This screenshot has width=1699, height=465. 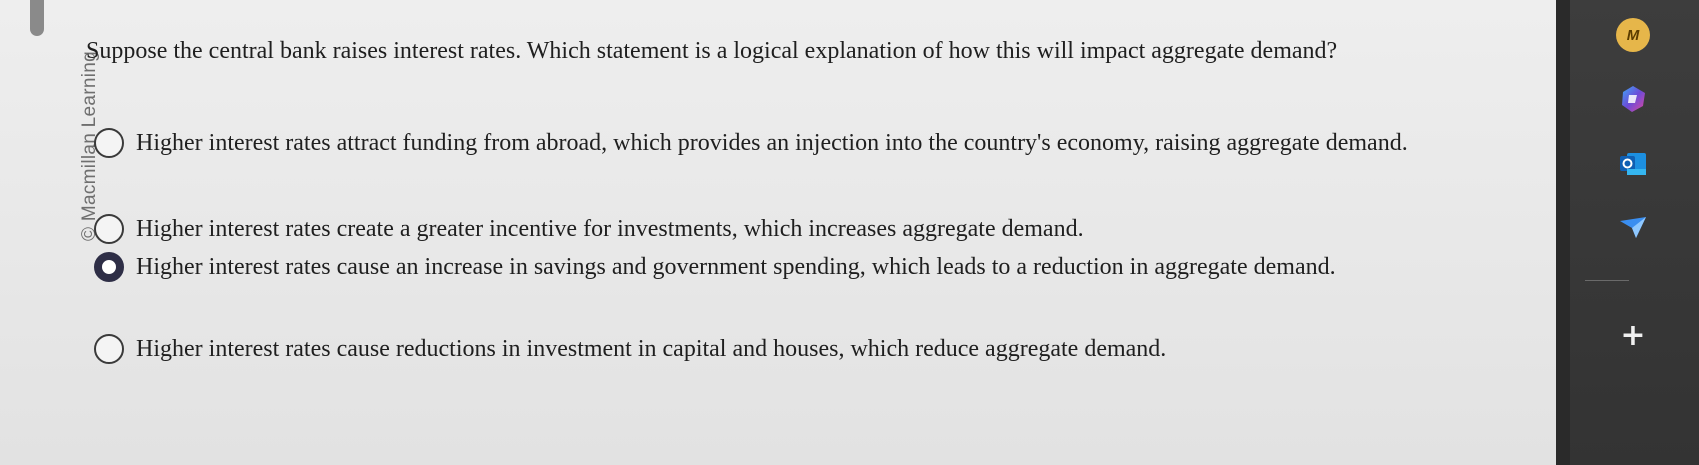 What do you see at coordinates (1607, 280) in the screenshot?
I see `sidebar-divider` at bounding box center [1607, 280].